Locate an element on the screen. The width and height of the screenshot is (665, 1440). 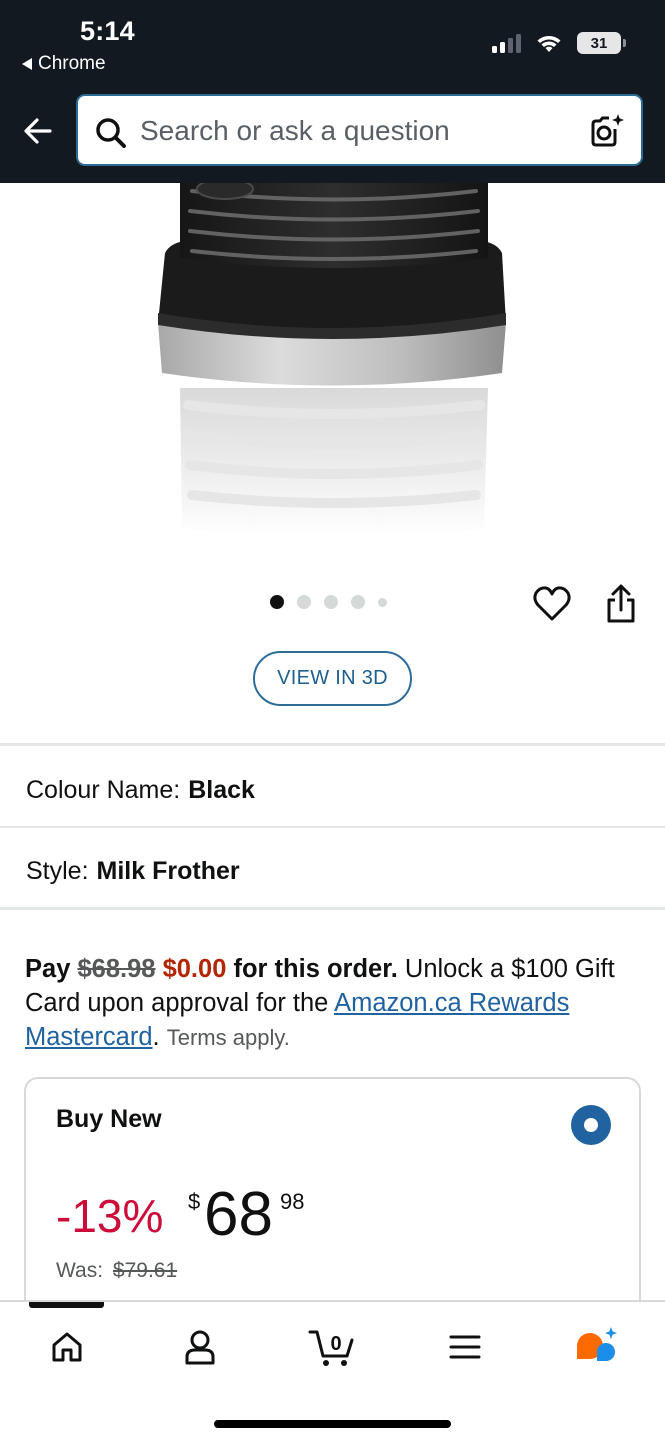
offer-pay: Pay is located at coordinates (48, 969).